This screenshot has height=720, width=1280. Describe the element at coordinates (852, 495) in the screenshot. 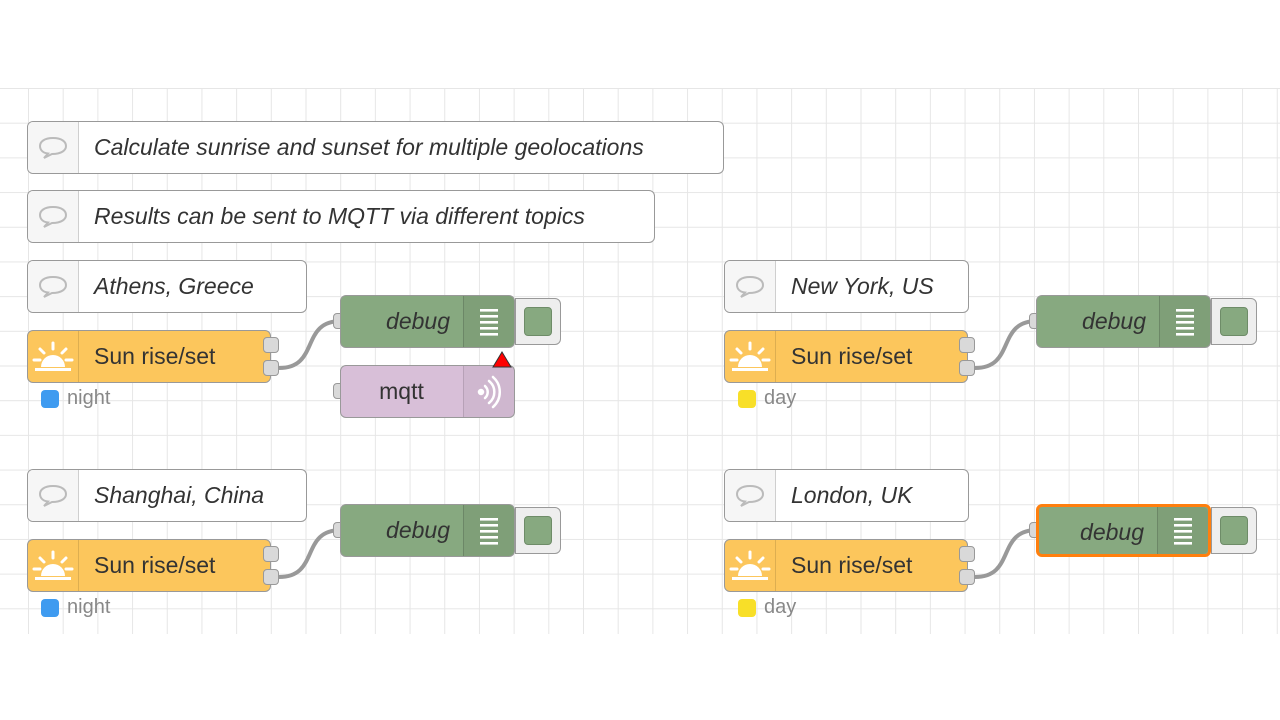

I see `comment-label: London, UK` at that location.